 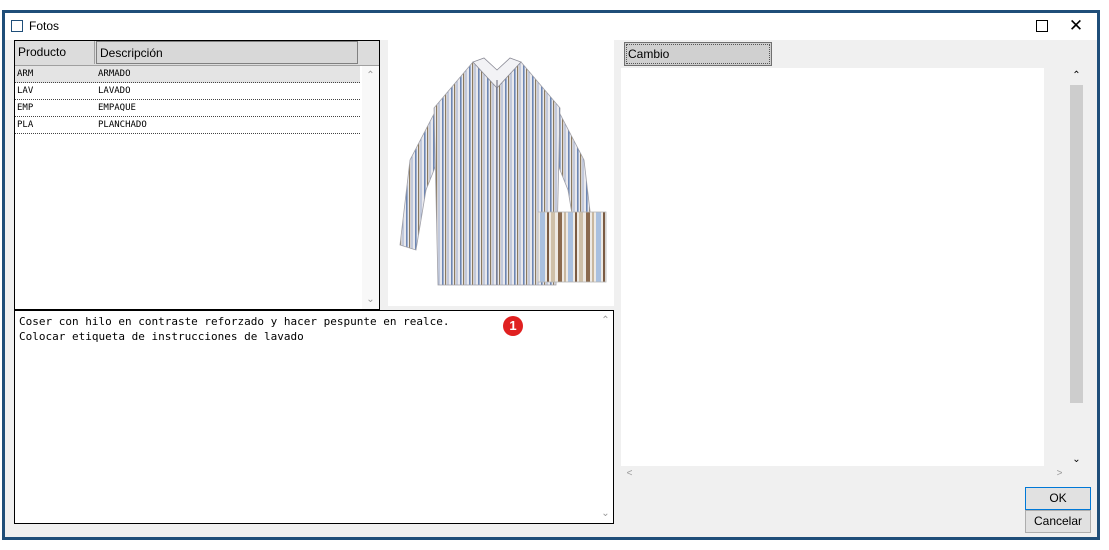 I want to click on cancel-button: Cancelar, so click(x=1058, y=521).